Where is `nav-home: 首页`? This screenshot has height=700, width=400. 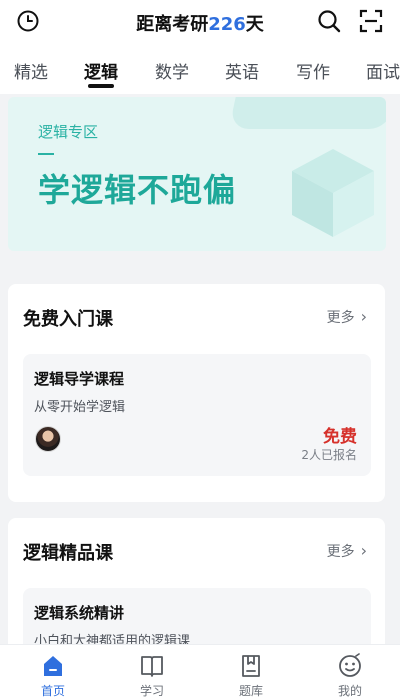
nav-home: 首页 is located at coordinates (53, 672).